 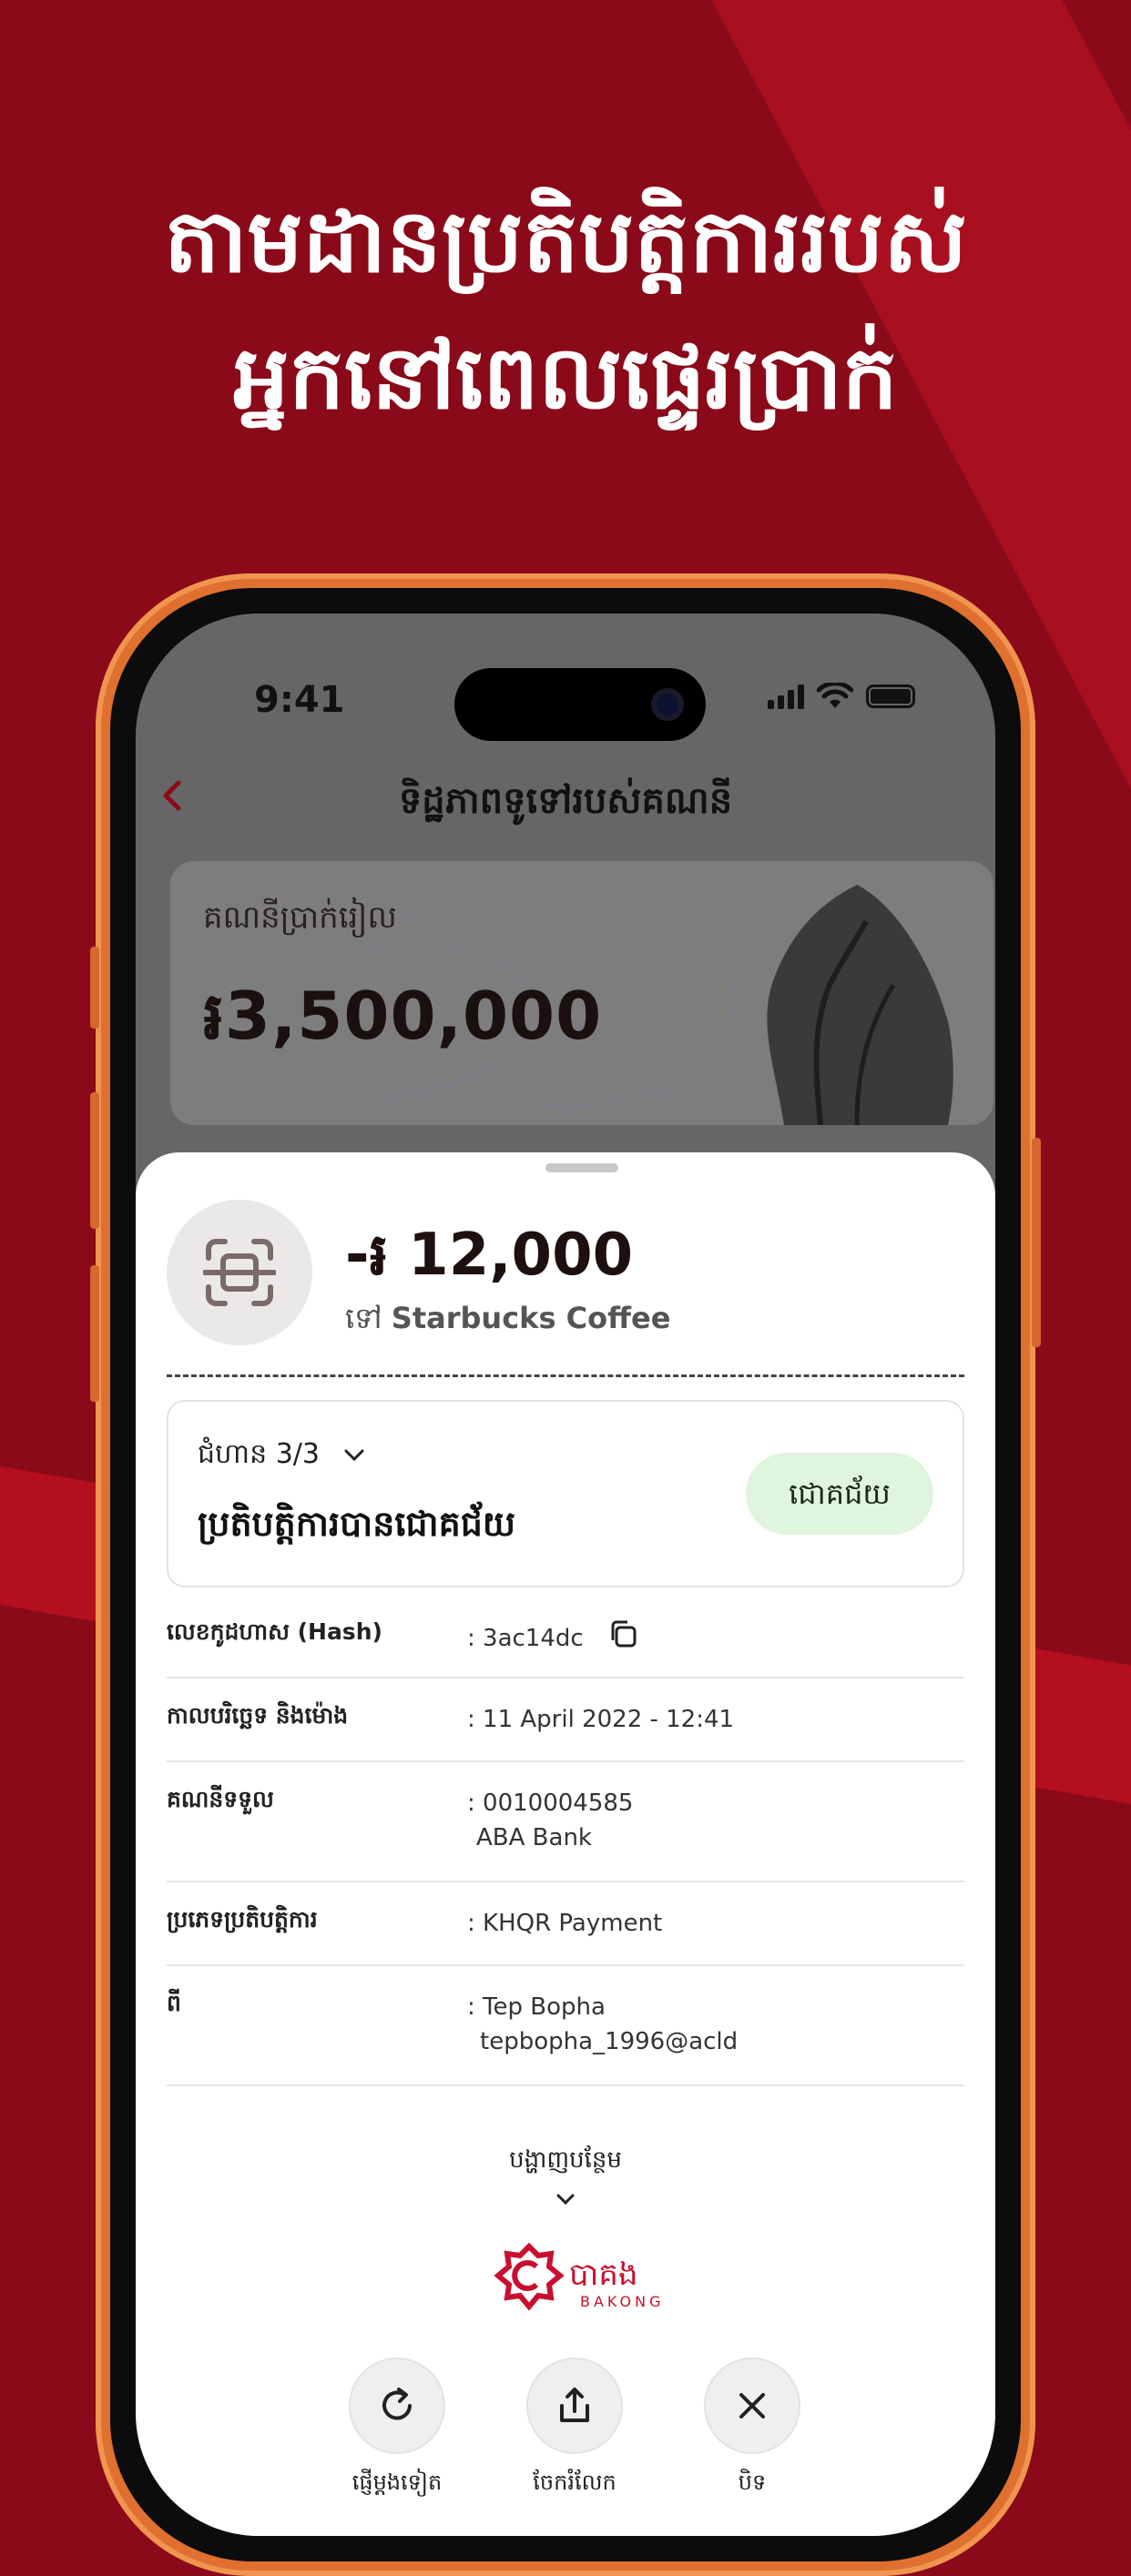 What do you see at coordinates (668, 704) in the screenshot?
I see `camera-icon` at bounding box center [668, 704].